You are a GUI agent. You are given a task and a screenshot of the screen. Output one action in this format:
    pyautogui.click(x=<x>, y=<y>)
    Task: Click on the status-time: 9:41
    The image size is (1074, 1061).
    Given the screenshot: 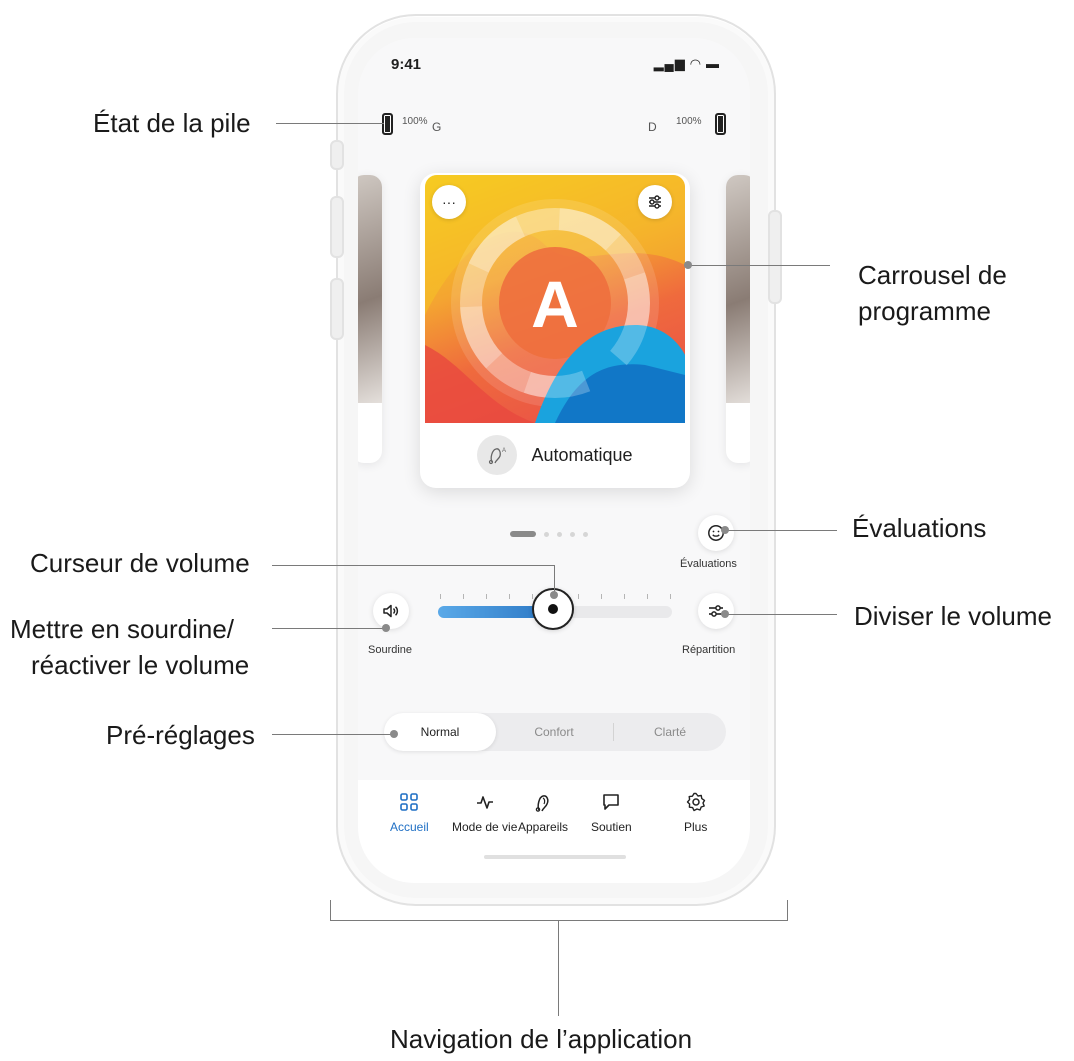 What is the action you would take?
    pyautogui.click(x=406, y=64)
    